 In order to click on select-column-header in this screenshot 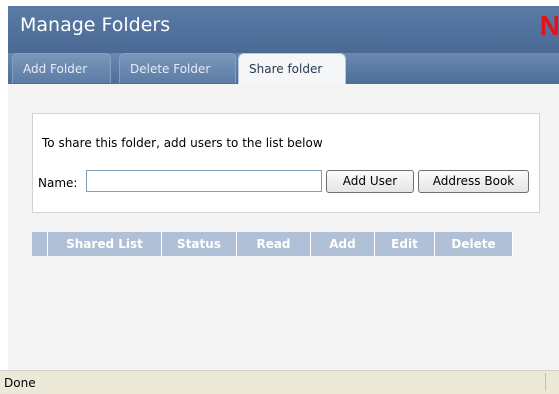, I will do `click(40, 244)`.